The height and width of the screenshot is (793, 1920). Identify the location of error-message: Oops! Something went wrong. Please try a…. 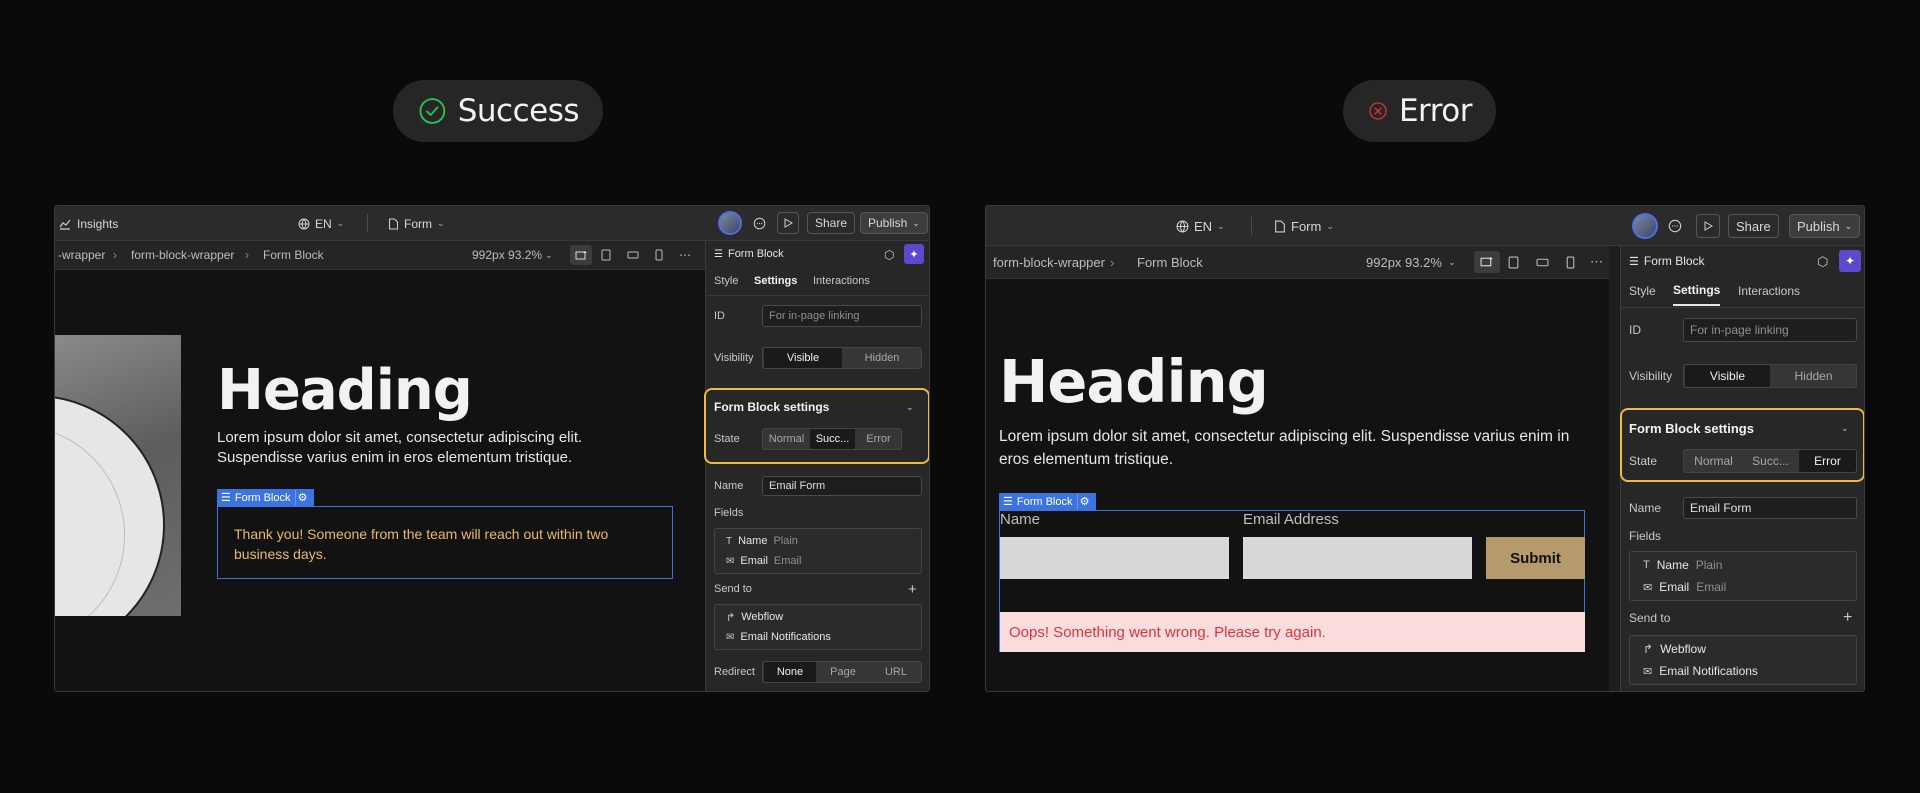
(1292, 632).